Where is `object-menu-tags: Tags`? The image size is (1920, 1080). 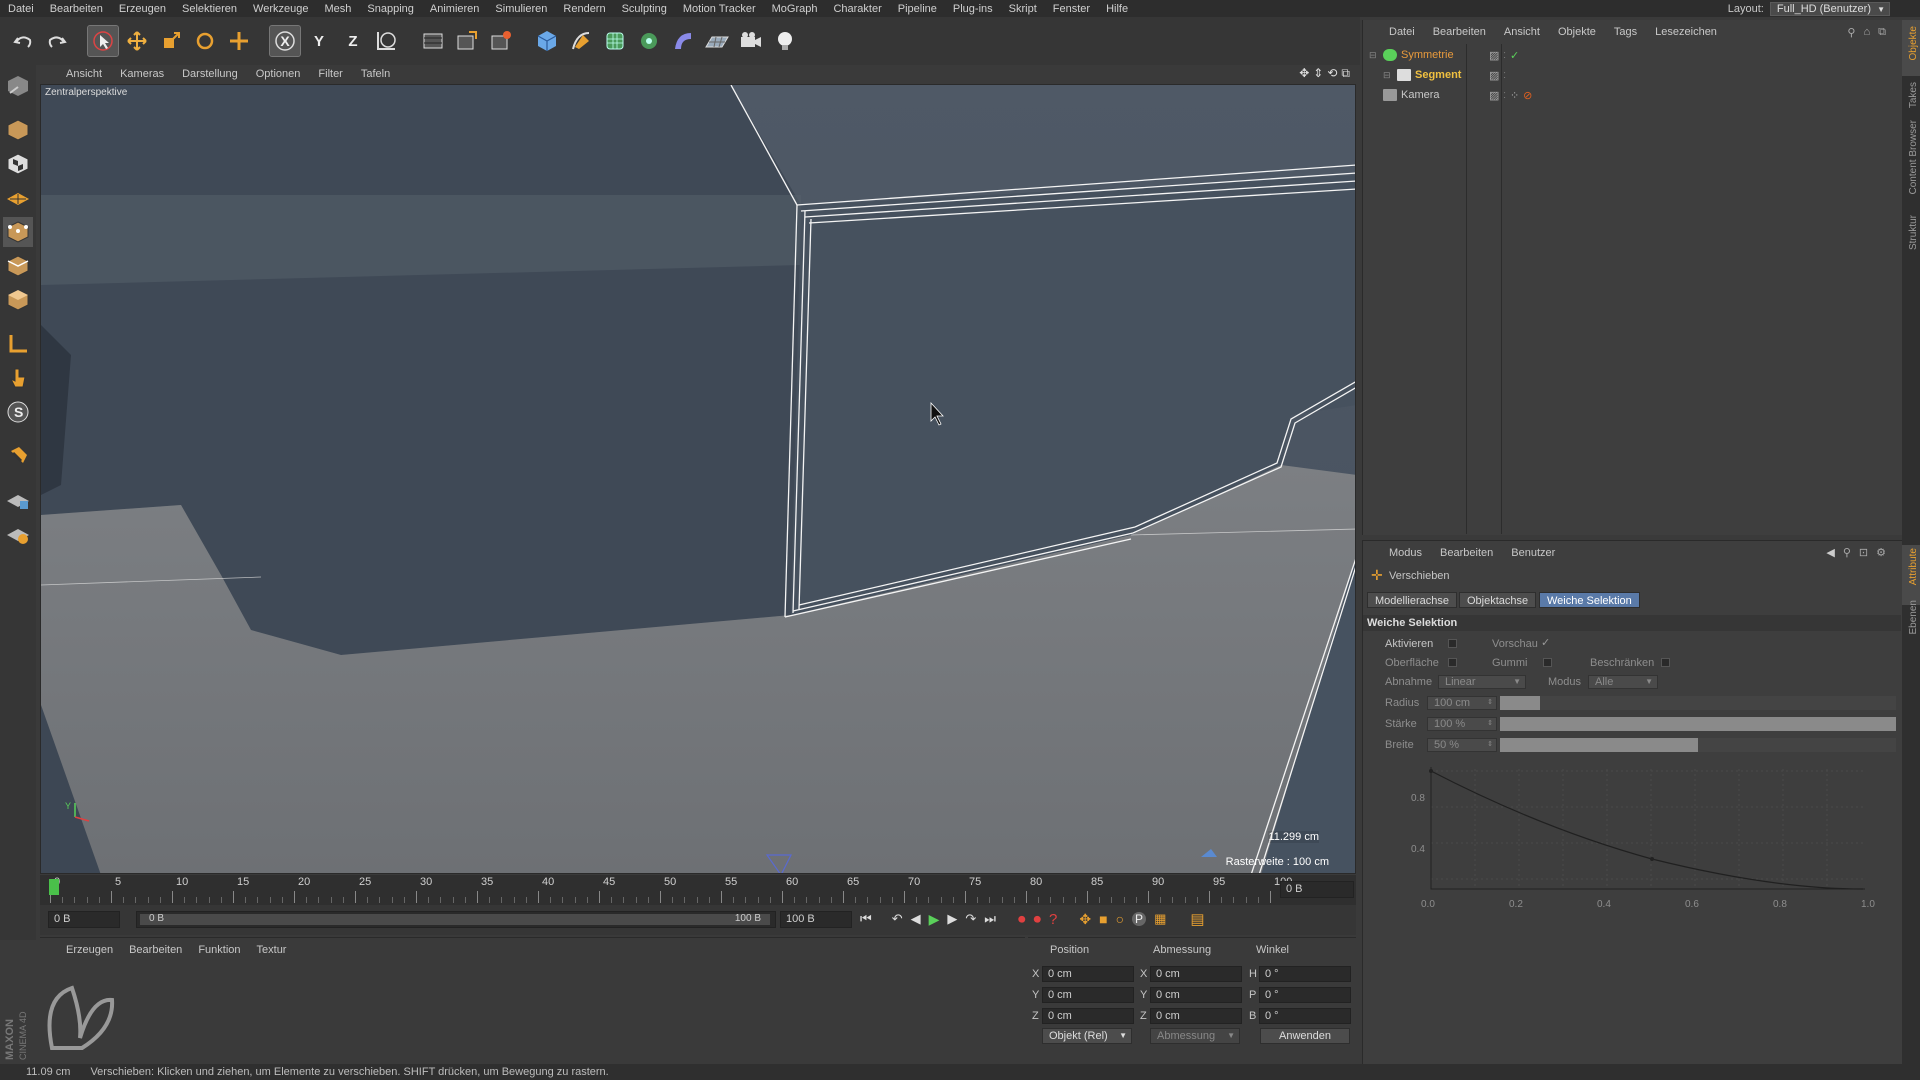
object-menu-tags: Tags is located at coordinates (1625, 34).